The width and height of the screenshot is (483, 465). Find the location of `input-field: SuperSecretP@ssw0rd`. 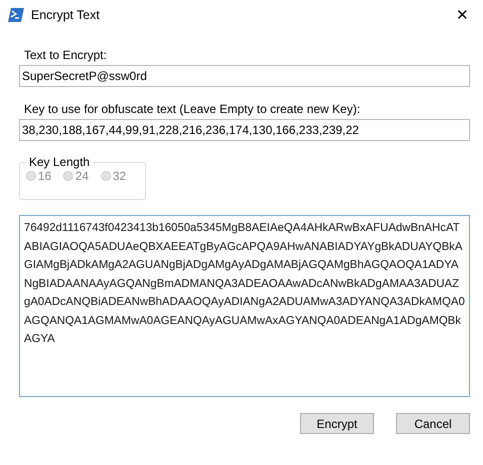

input-field: SuperSecretP@ssw0rd is located at coordinates (244, 76).